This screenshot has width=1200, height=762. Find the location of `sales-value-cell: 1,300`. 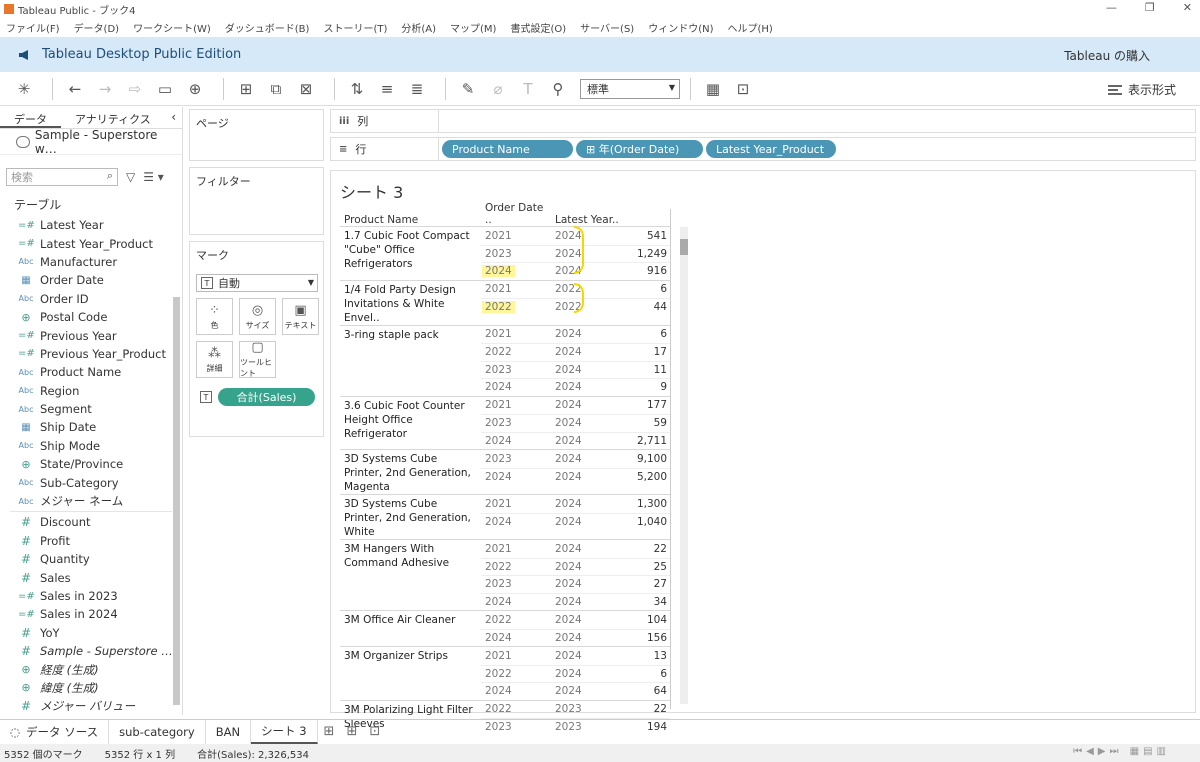

sales-value-cell: 1,300 is located at coordinates (645, 504).